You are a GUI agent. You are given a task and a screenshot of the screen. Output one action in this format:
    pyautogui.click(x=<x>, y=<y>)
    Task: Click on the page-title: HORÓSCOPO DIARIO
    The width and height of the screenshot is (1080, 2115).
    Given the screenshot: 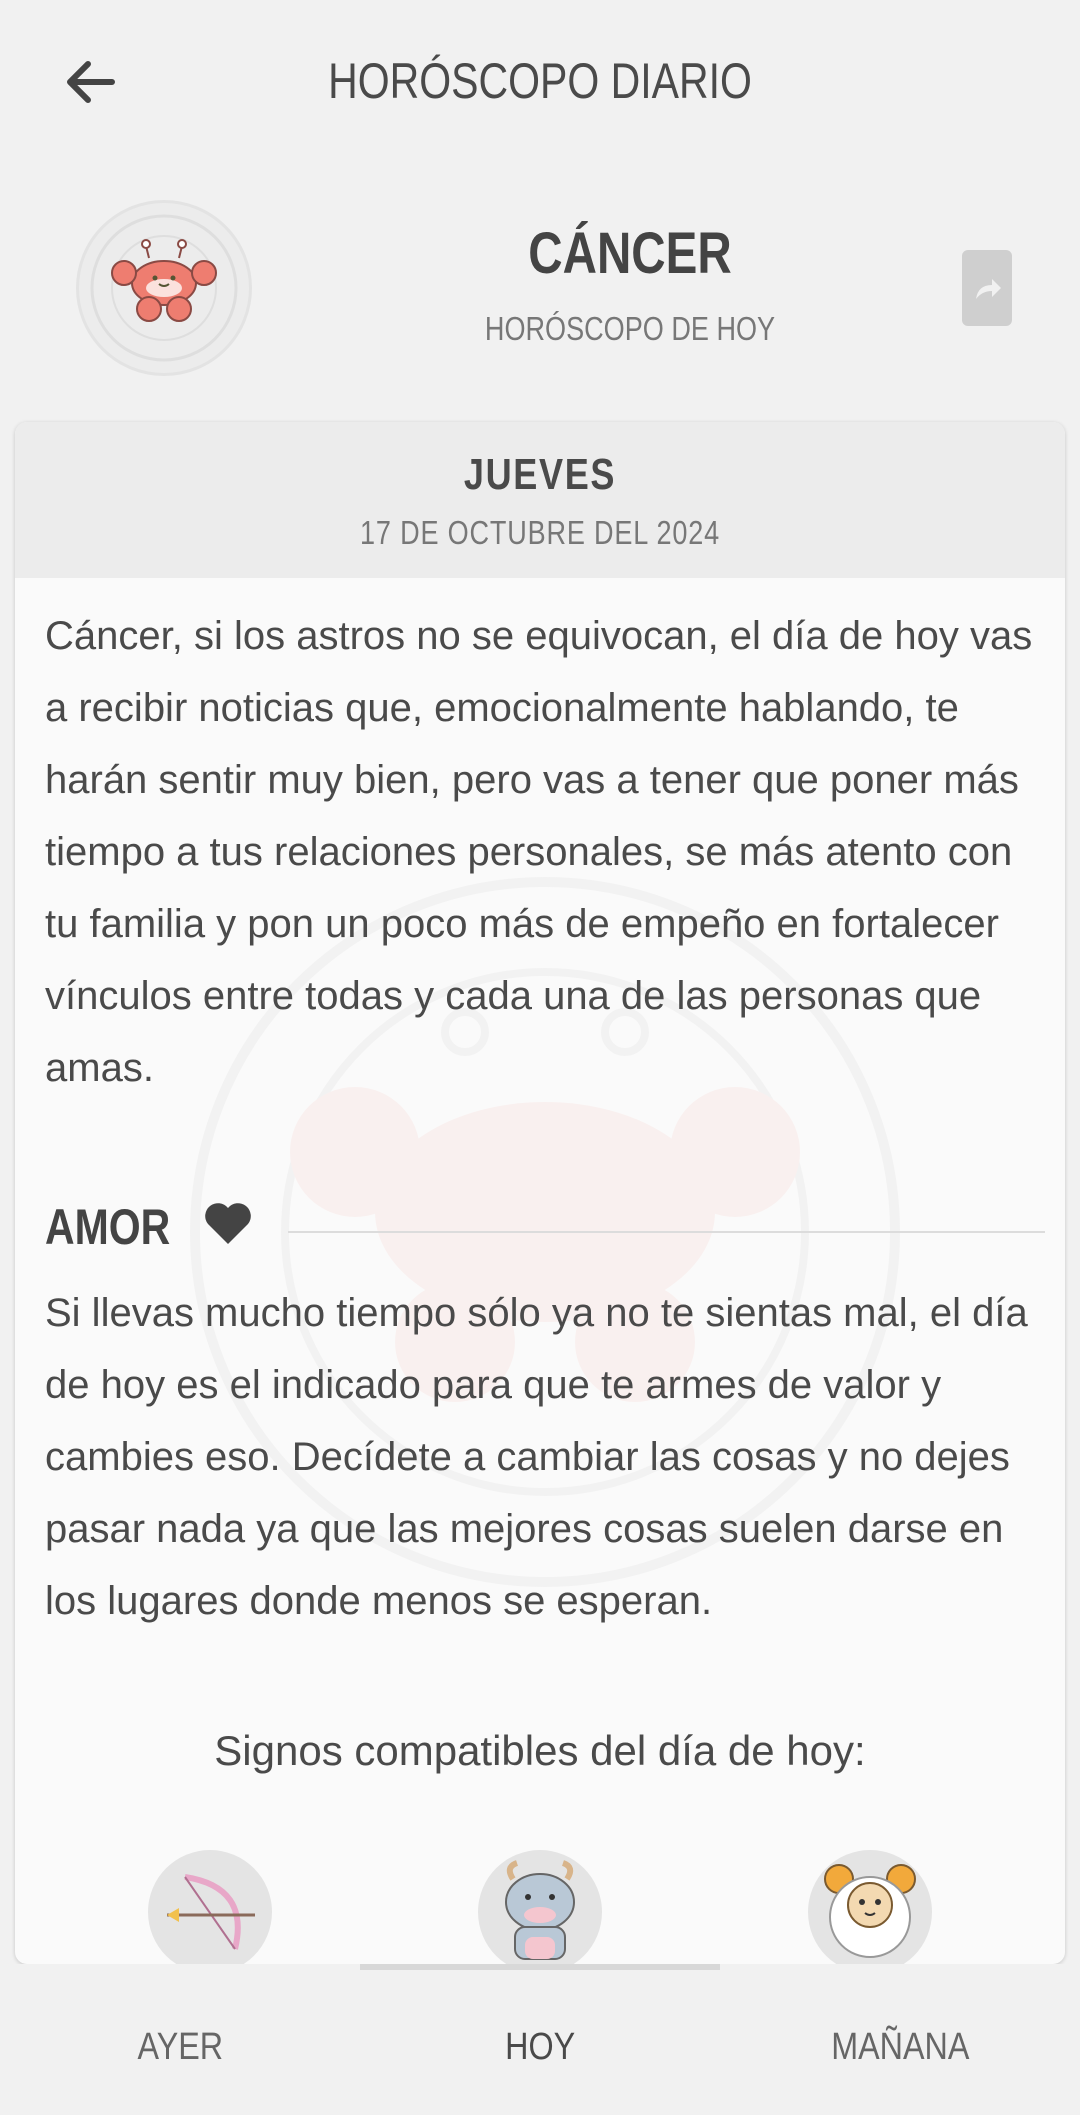 What is the action you would take?
    pyautogui.click(x=540, y=81)
    